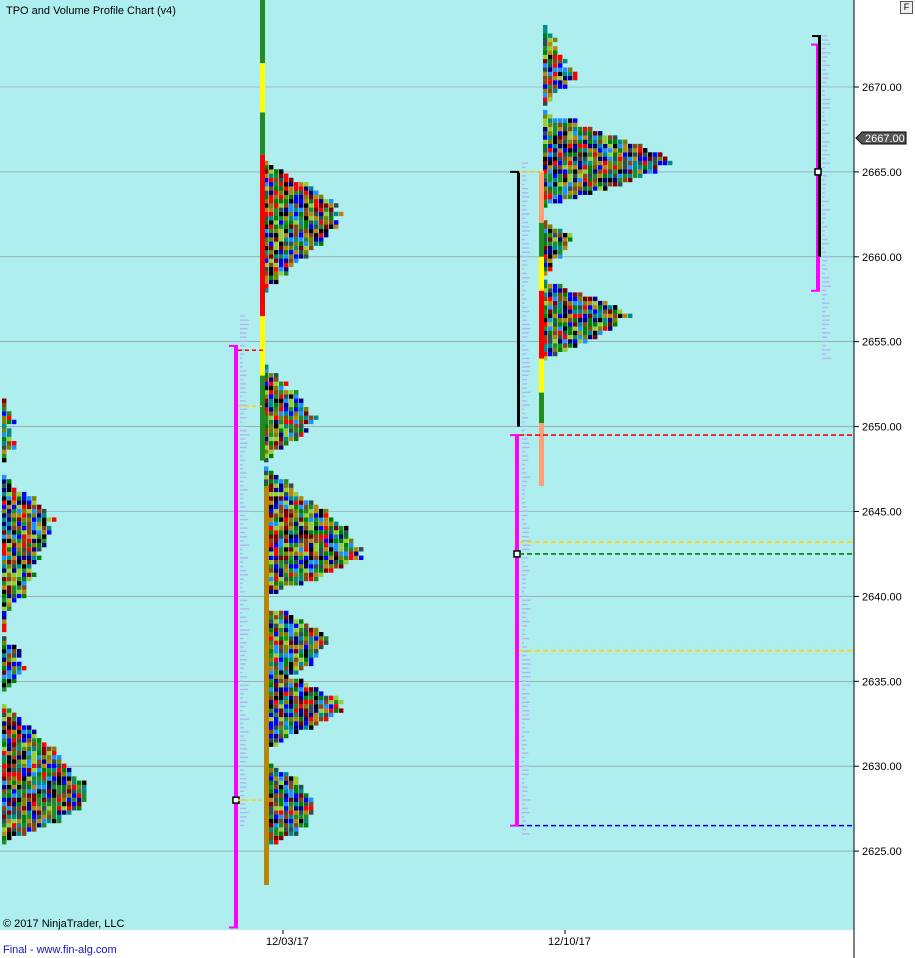 Image resolution: width=915 pixels, height=958 pixels. I want to click on chart-options-button: F, so click(906, 7).